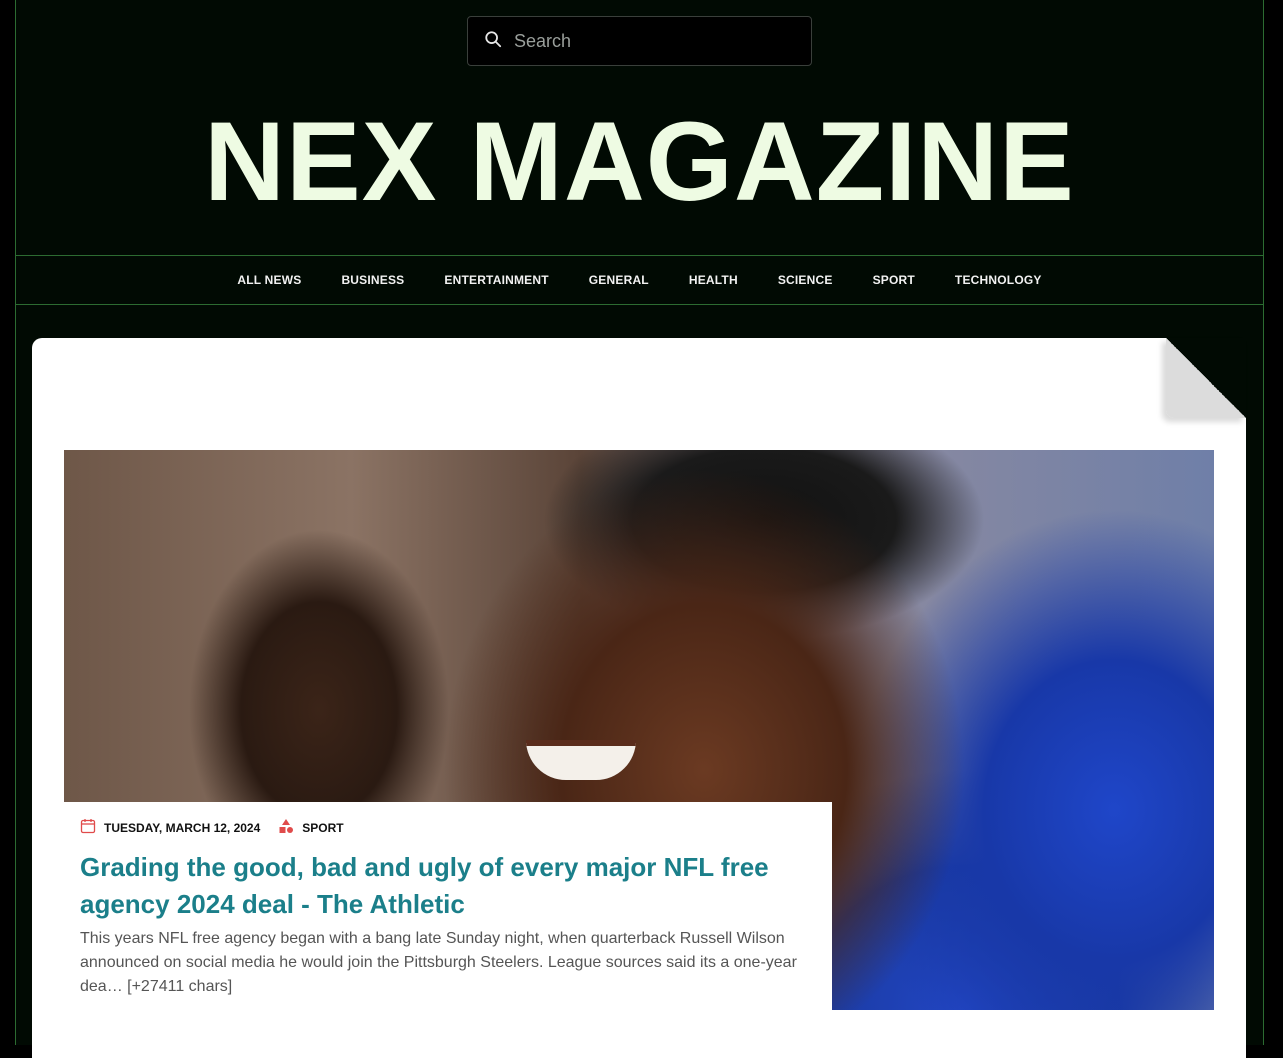 This screenshot has height=1058, width=1283. Describe the element at coordinates (269, 280) in the screenshot. I see `nav-item-all-news: ALL NEWS` at that location.